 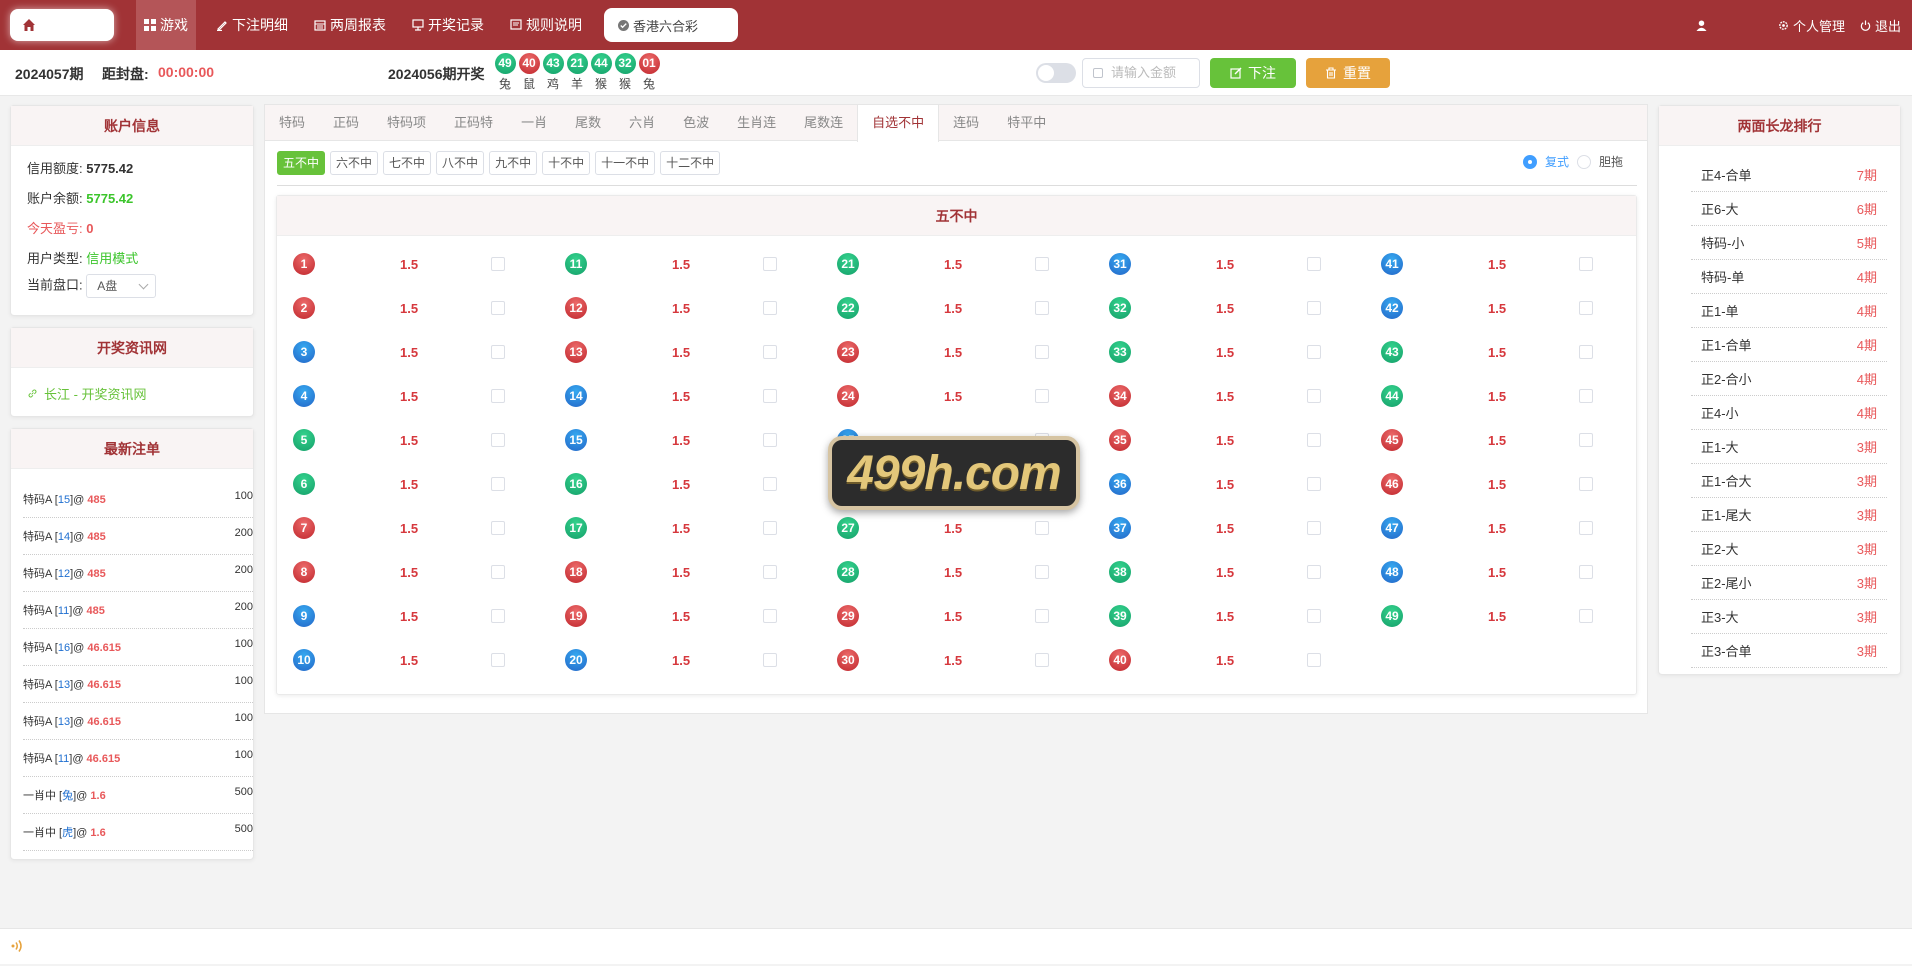 What do you see at coordinates (346, 123) in the screenshot?
I see `tab-1: 正码` at bounding box center [346, 123].